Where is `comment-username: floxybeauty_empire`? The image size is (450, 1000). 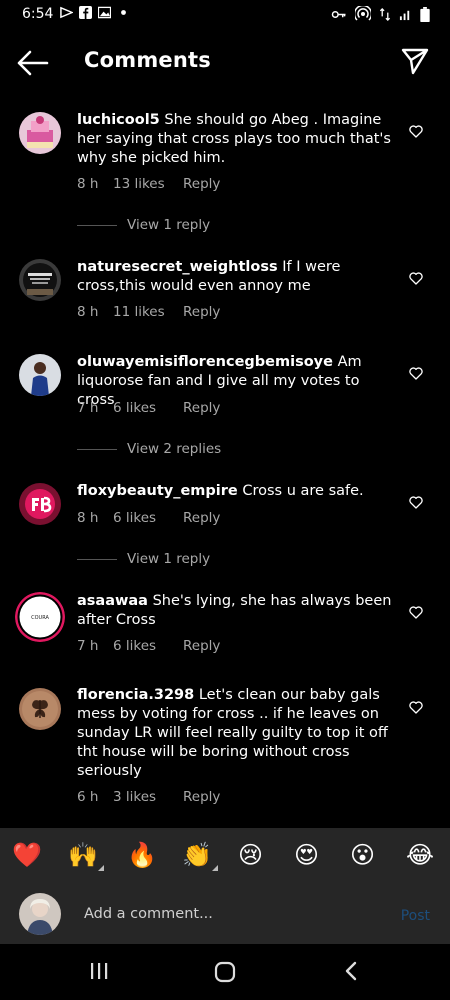 comment-username: floxybeauty_empire is located at coordinates (157, 491).